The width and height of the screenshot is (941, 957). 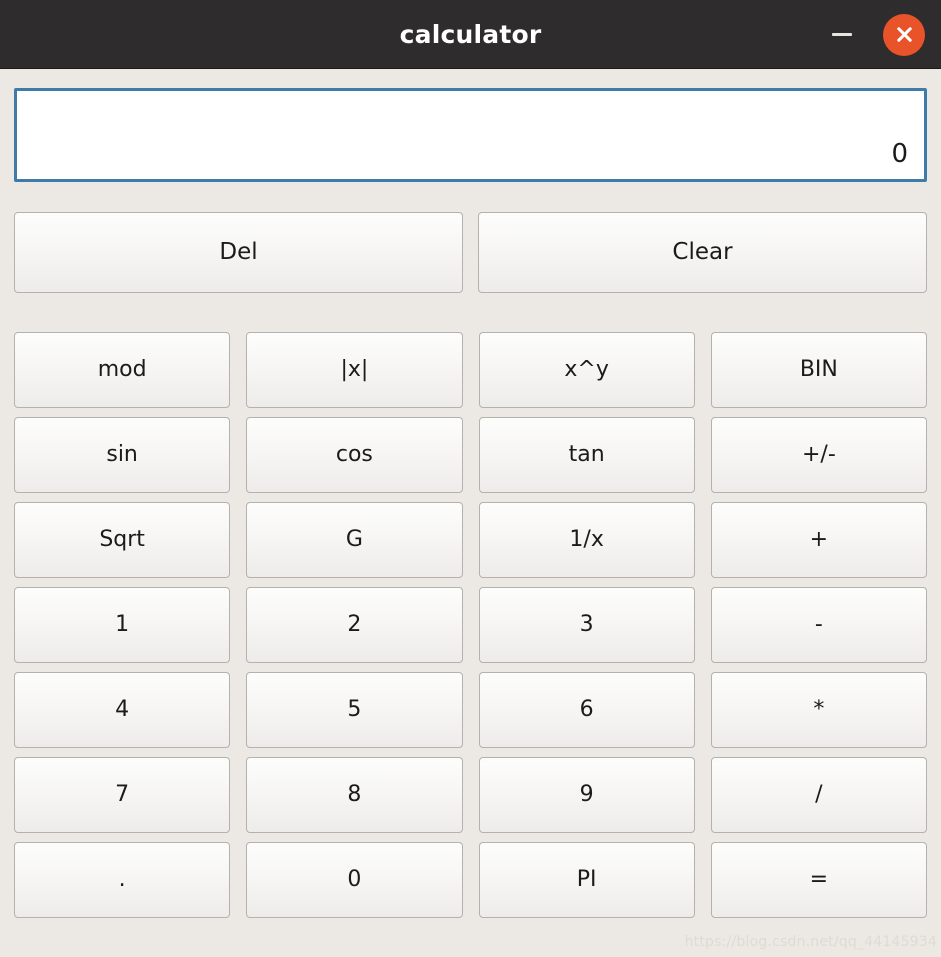 What do you see at coordinates (122, 540) in the screenshot?
I see `key-sqrt: Sqrt` at bounding box center [122, 540].